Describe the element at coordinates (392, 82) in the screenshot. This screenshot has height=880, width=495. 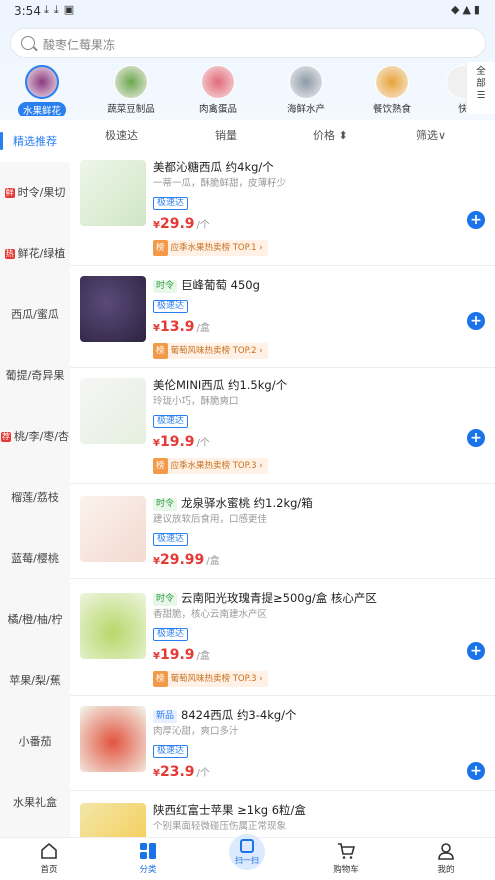
I see `deli-icon` at that location.